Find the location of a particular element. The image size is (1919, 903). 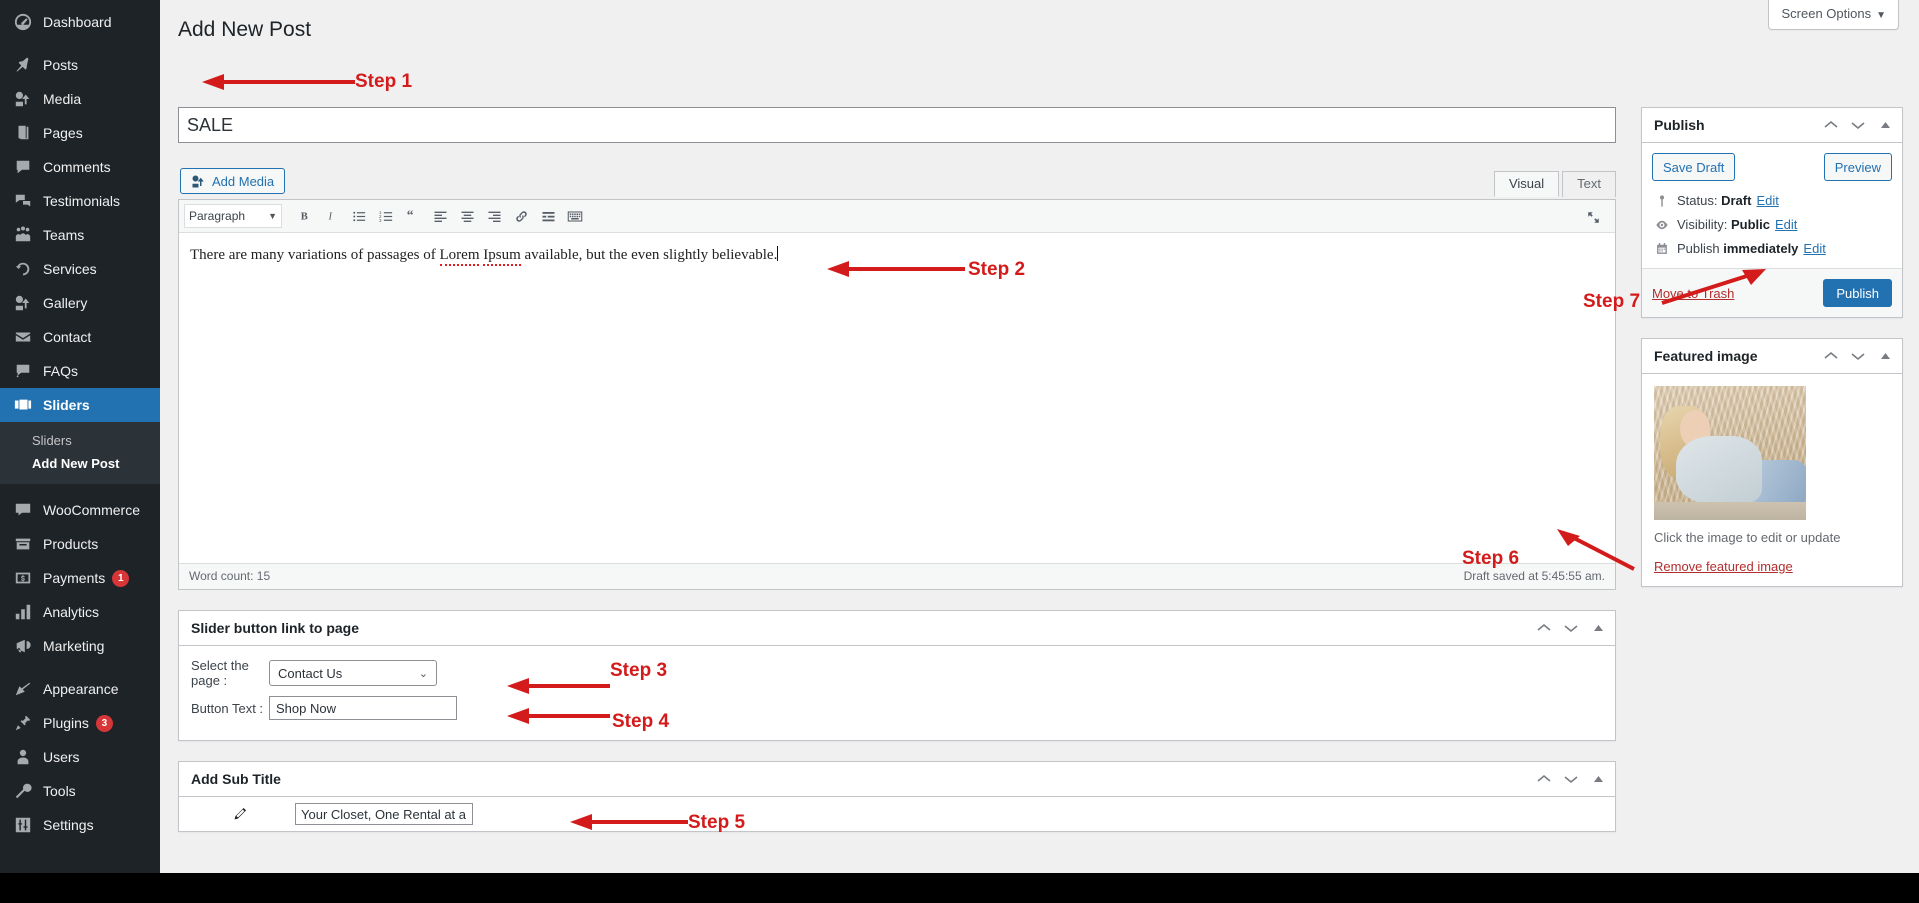

users-icon is located at coordinates (23, 757).